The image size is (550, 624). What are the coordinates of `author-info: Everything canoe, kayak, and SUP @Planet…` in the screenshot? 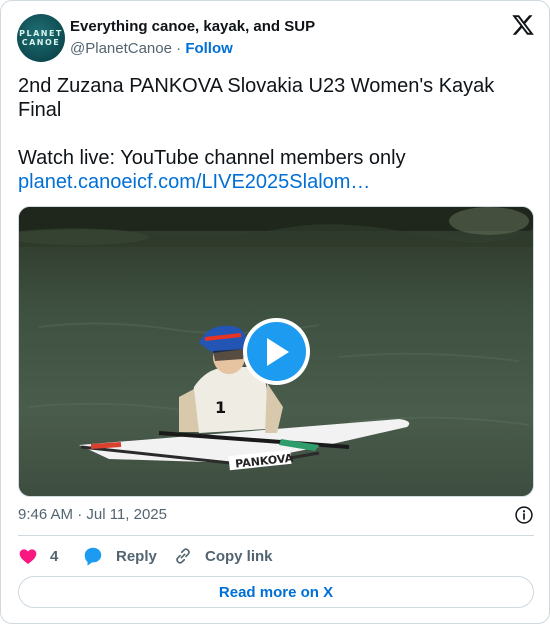 It's located at (192, 38).